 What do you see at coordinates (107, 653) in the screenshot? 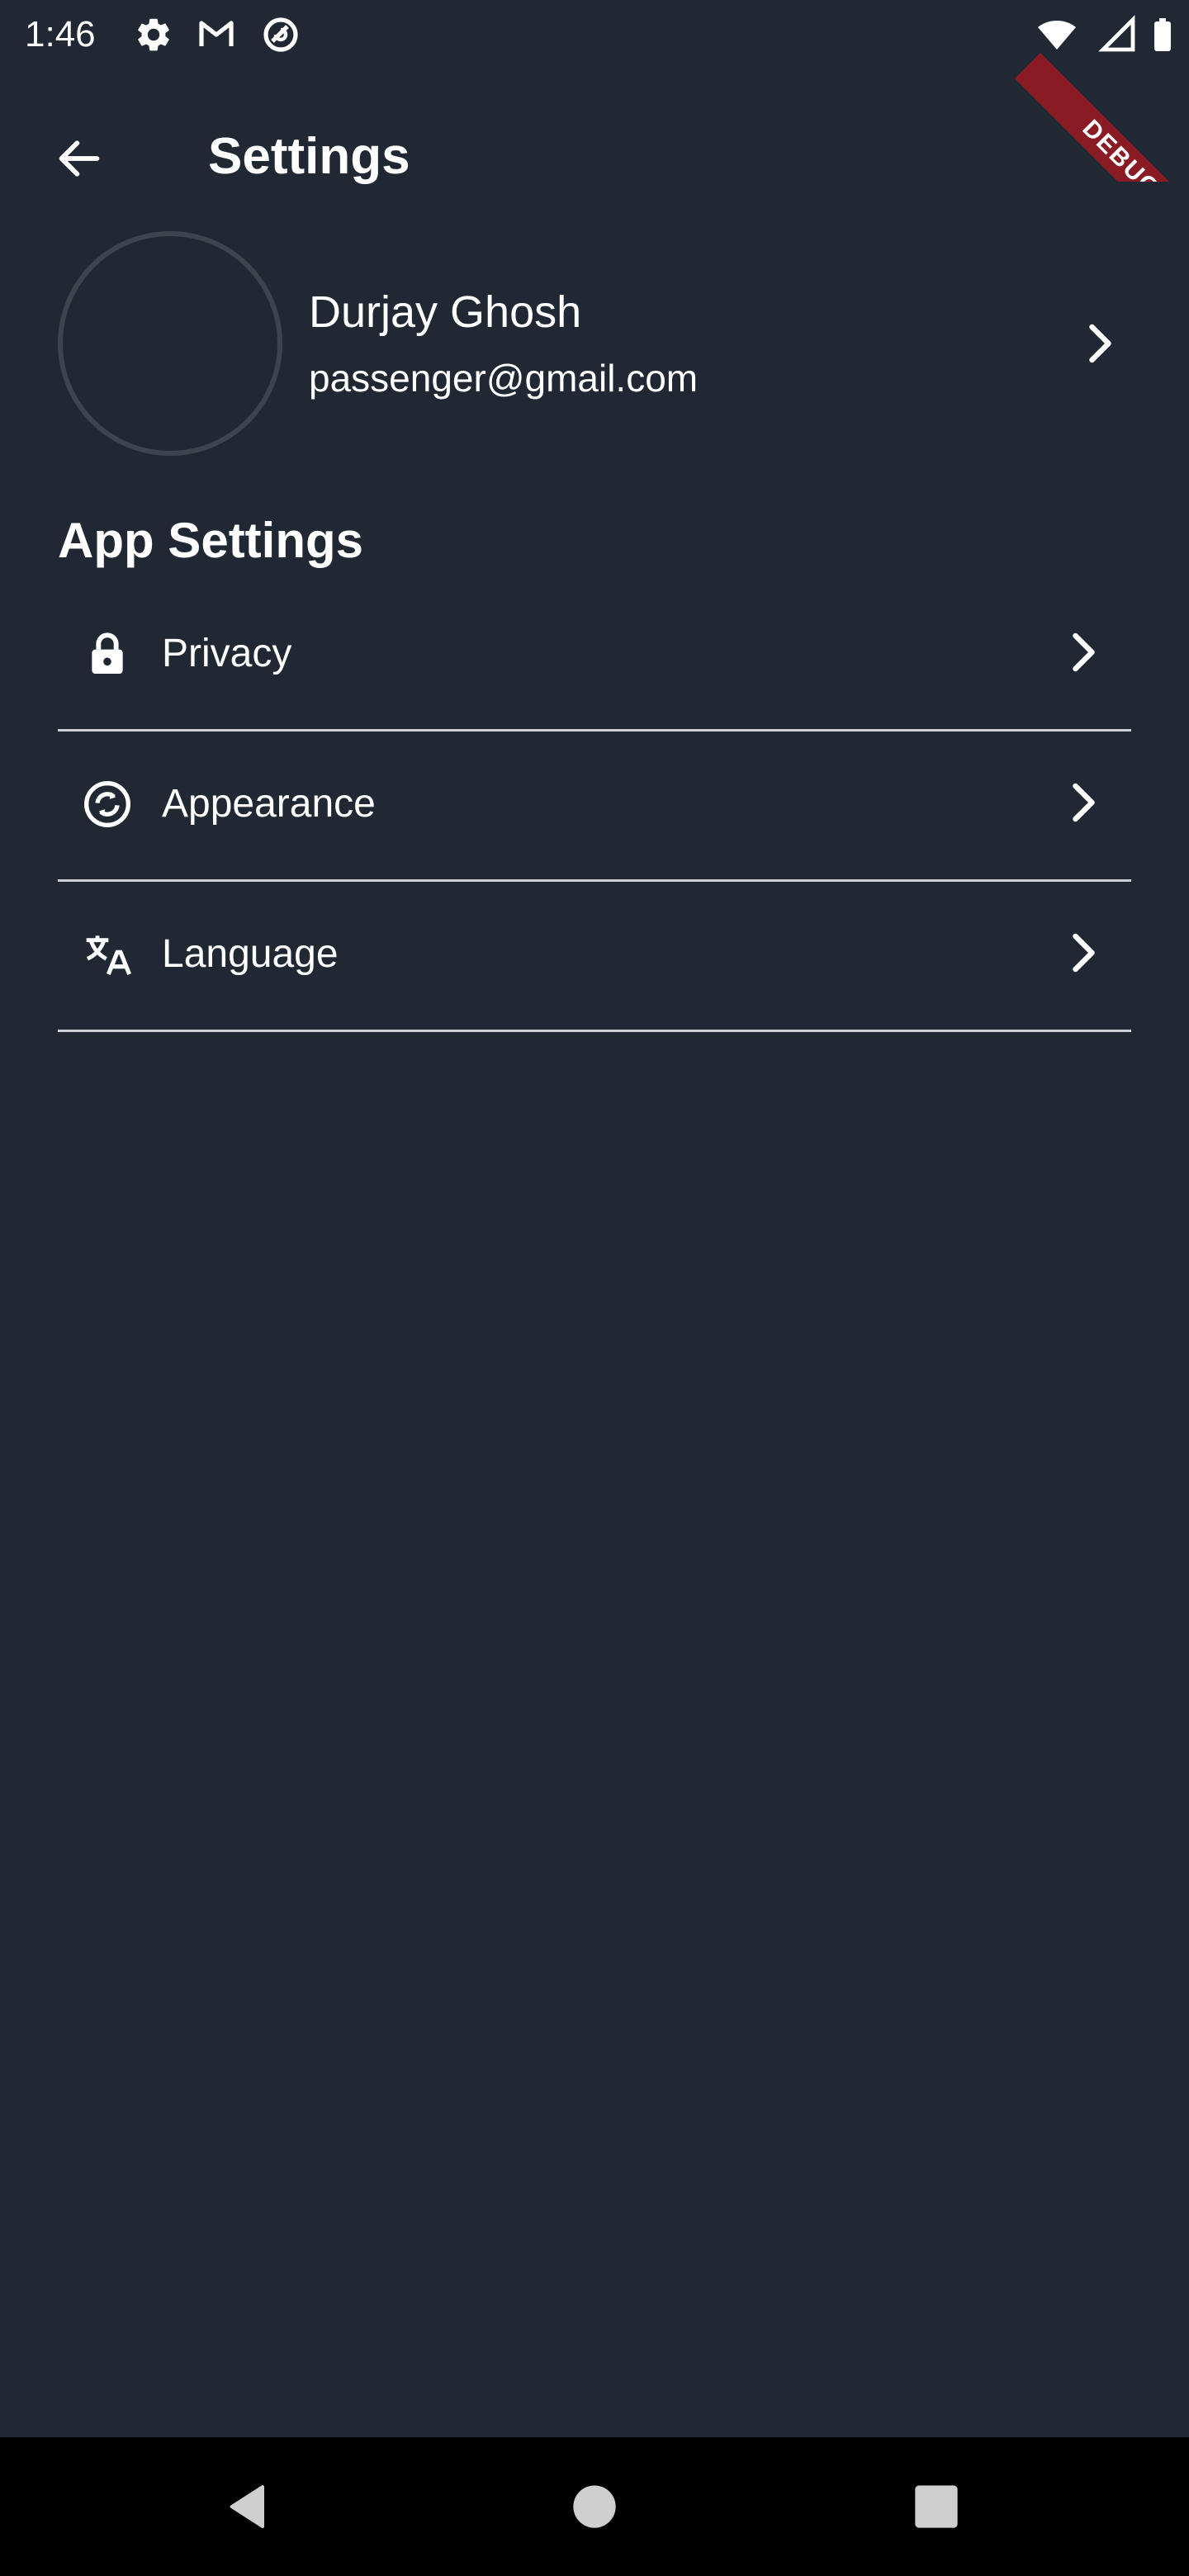
I see `lock-icon` at bounding box center [107, 653].